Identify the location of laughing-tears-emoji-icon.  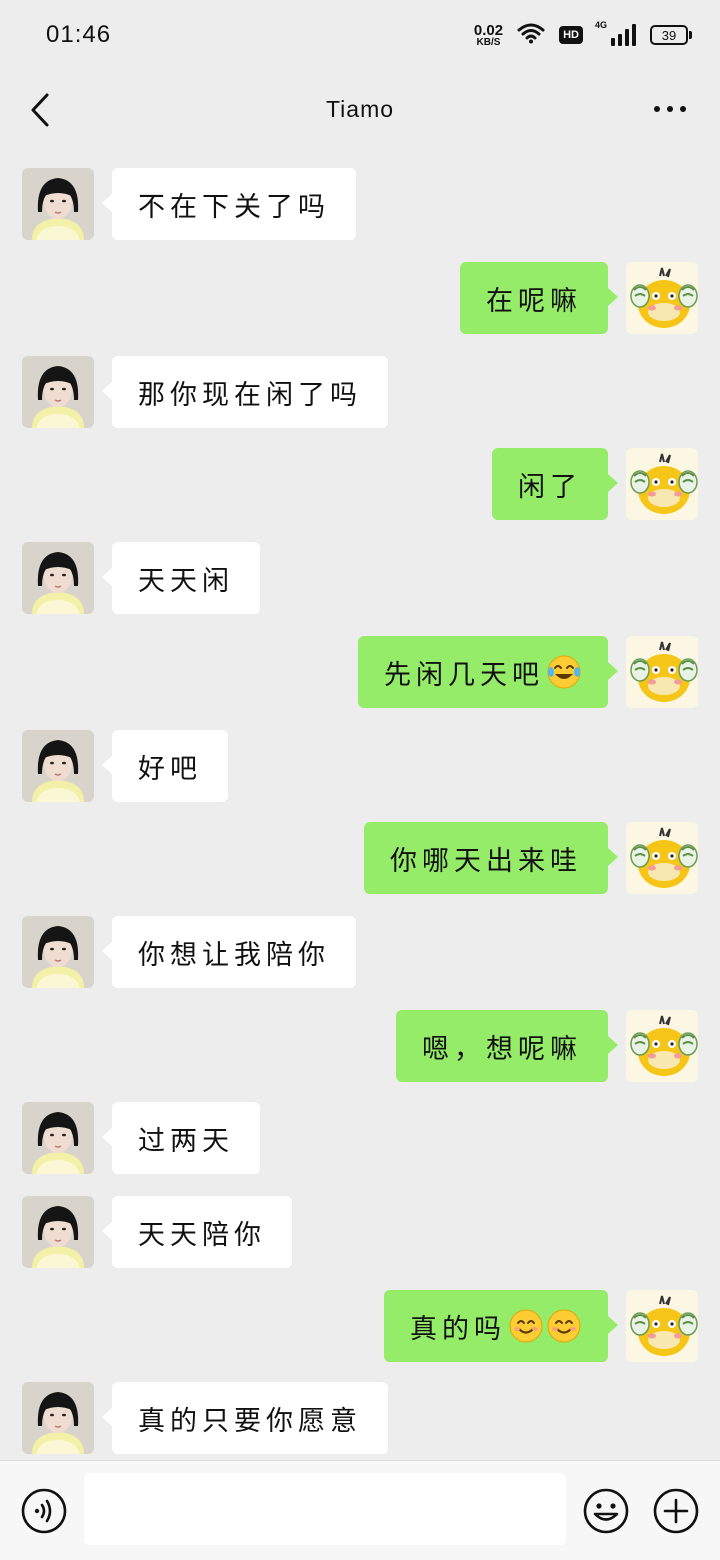
(564, 672).